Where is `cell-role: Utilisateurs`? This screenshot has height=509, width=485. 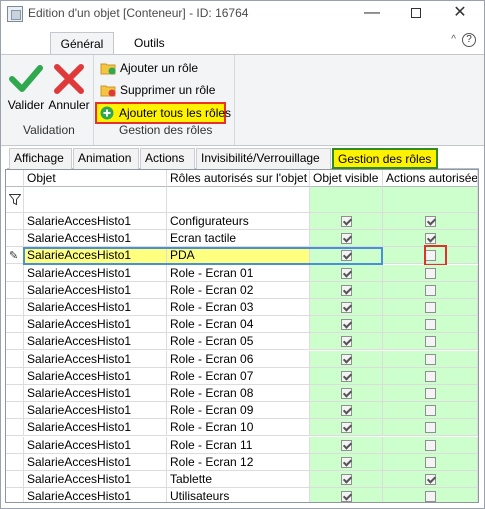 cell-role: Utilisateurs is located at coordinates (238, 495).